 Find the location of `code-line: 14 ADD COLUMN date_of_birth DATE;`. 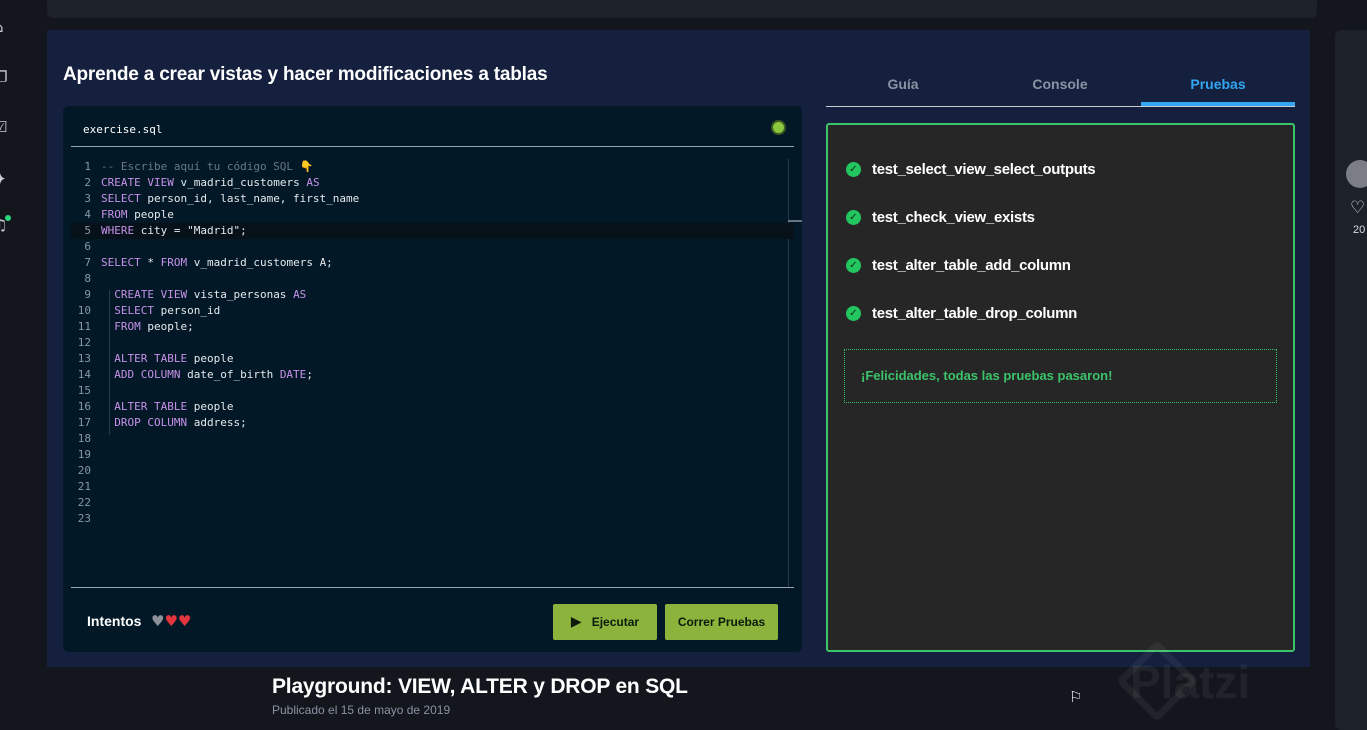

code-line: 14 ADD COLUMN date_of_birth DATE; is located at coordinates (432, 375).